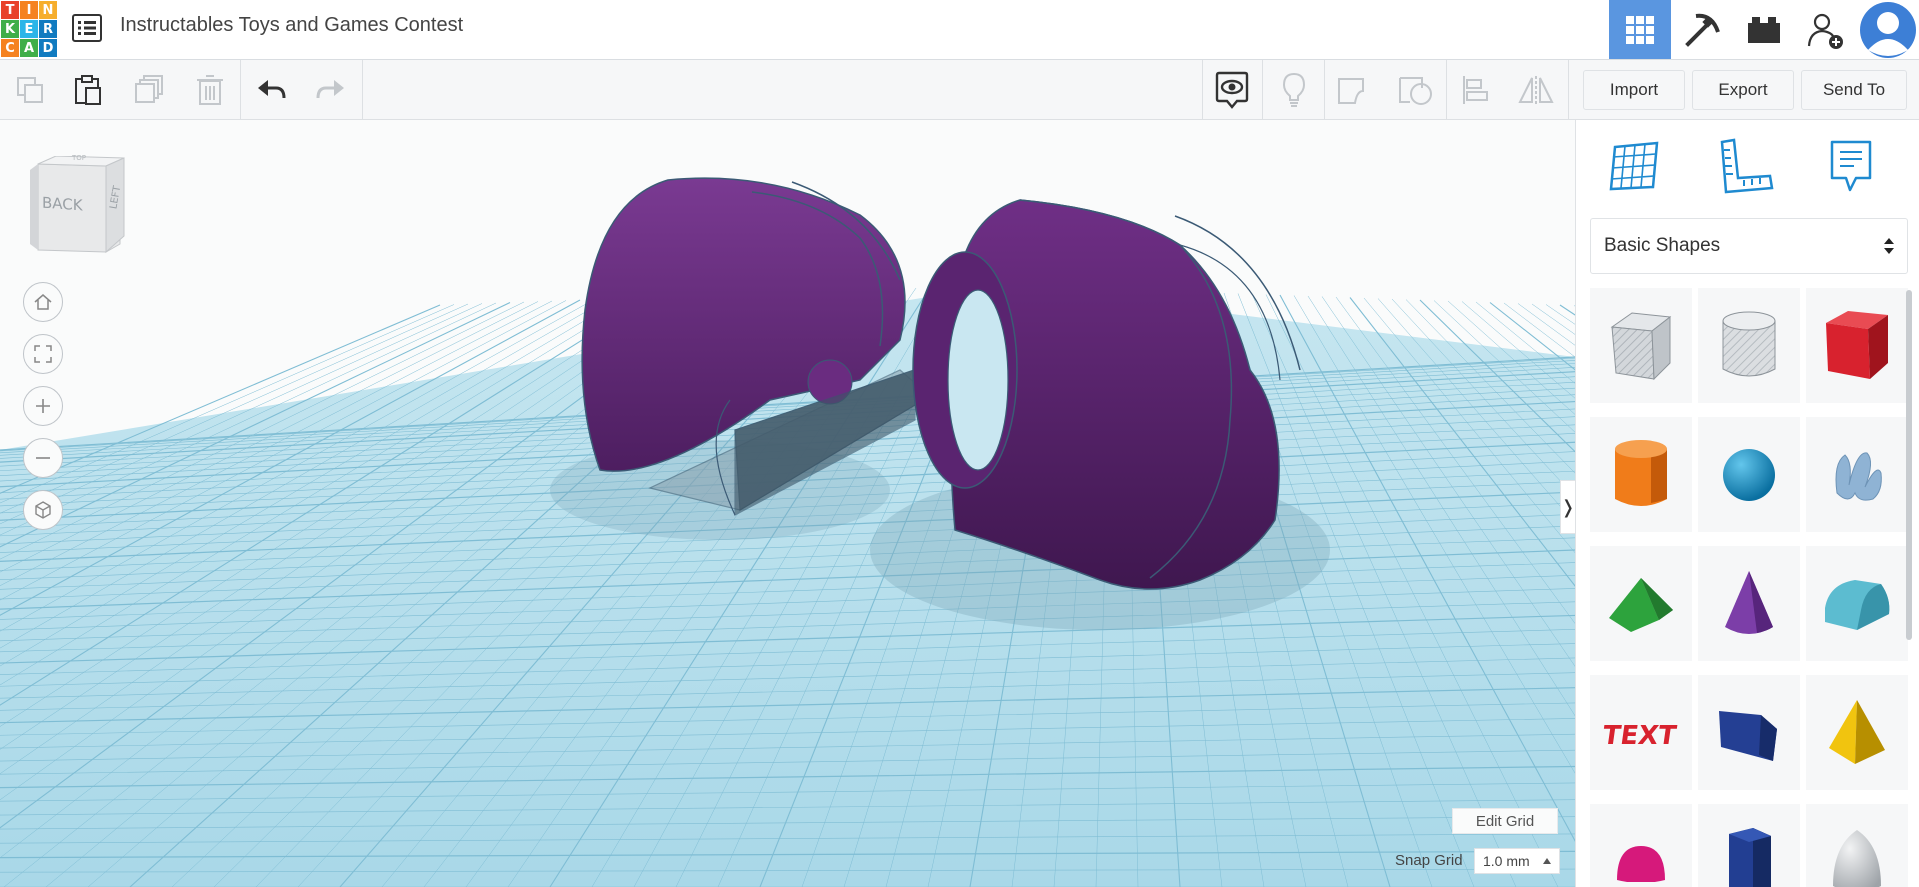  I want to click on import-button: Import, so click(1634, 90).